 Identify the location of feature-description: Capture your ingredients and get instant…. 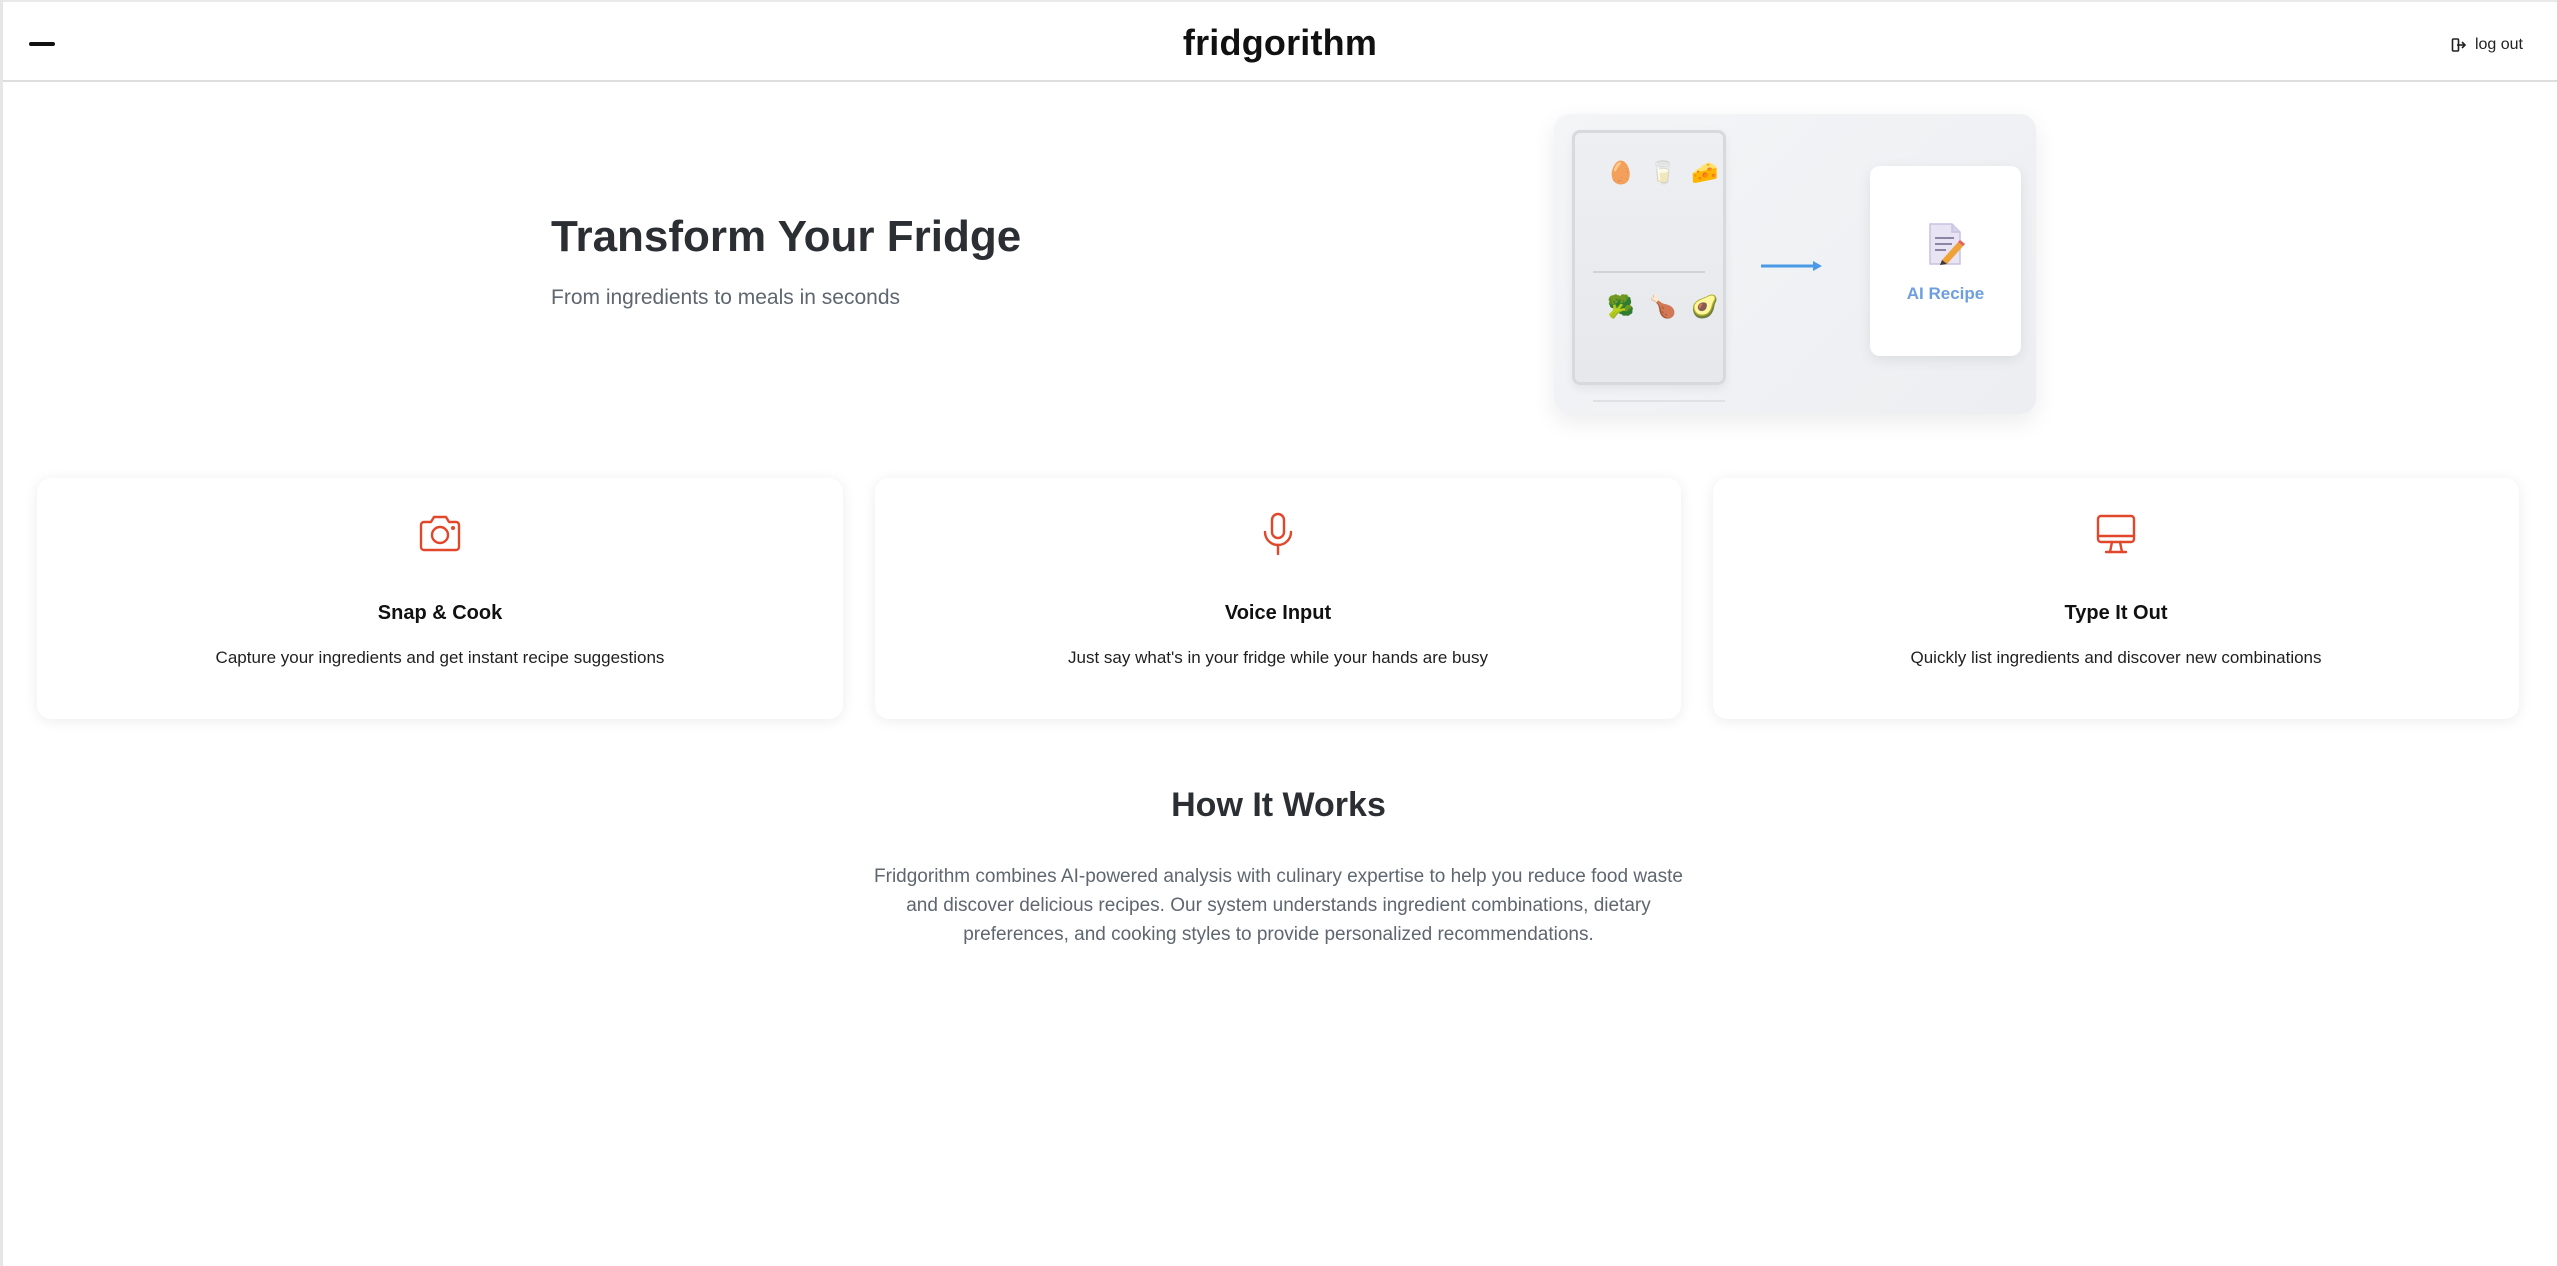
(440, 657).